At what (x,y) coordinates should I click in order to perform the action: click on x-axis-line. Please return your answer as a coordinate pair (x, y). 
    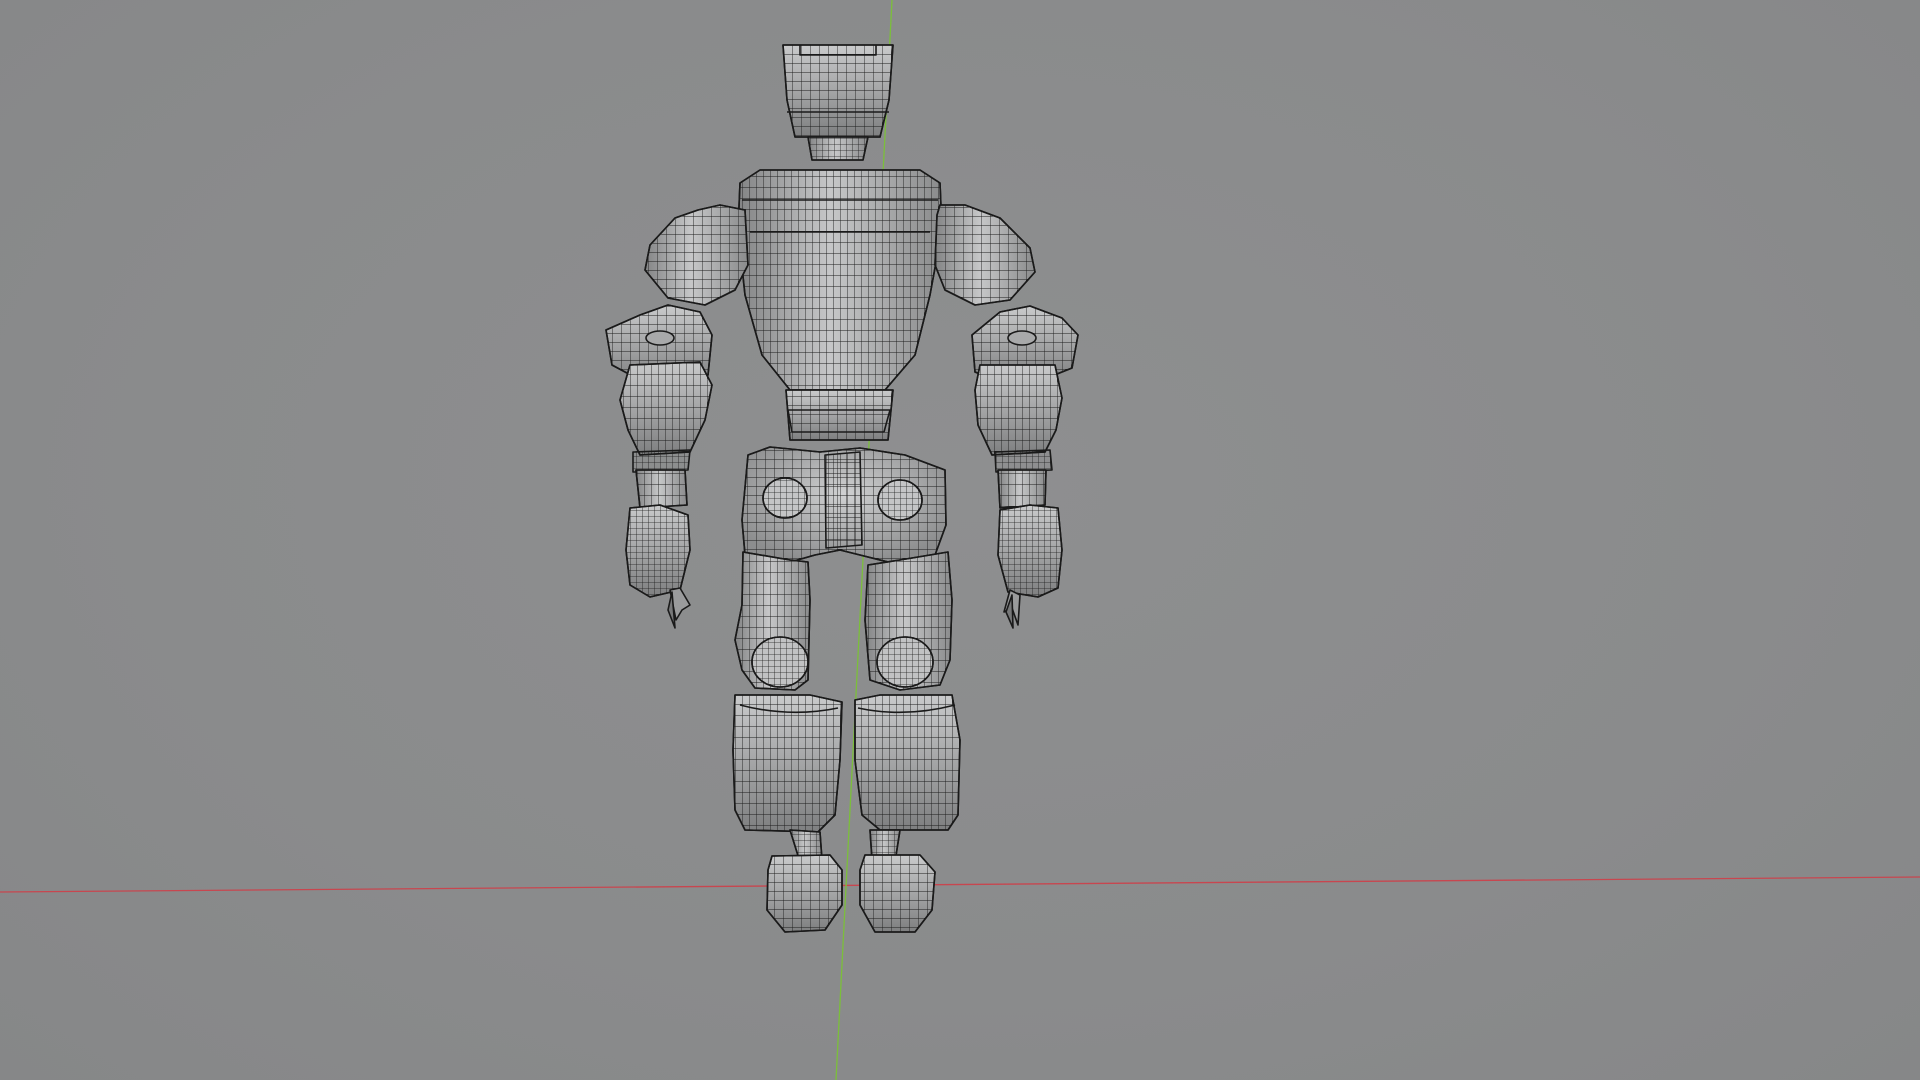
    Looking at the image, I should click on (960, 884).